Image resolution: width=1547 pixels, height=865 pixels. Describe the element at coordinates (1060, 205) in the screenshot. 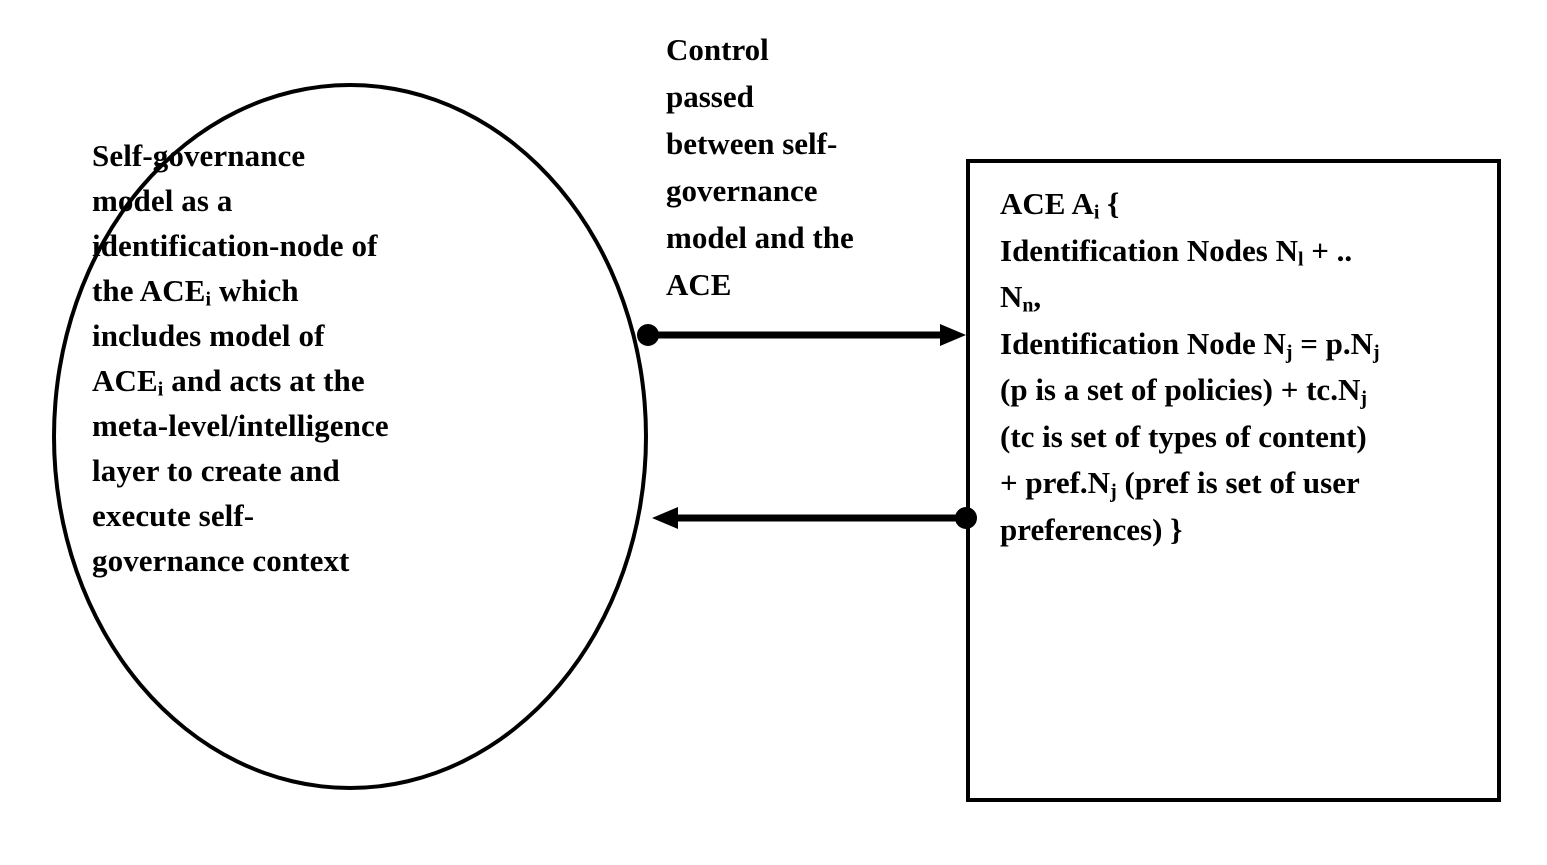

I see `rect-line-1: ACE Ai {` at that location.